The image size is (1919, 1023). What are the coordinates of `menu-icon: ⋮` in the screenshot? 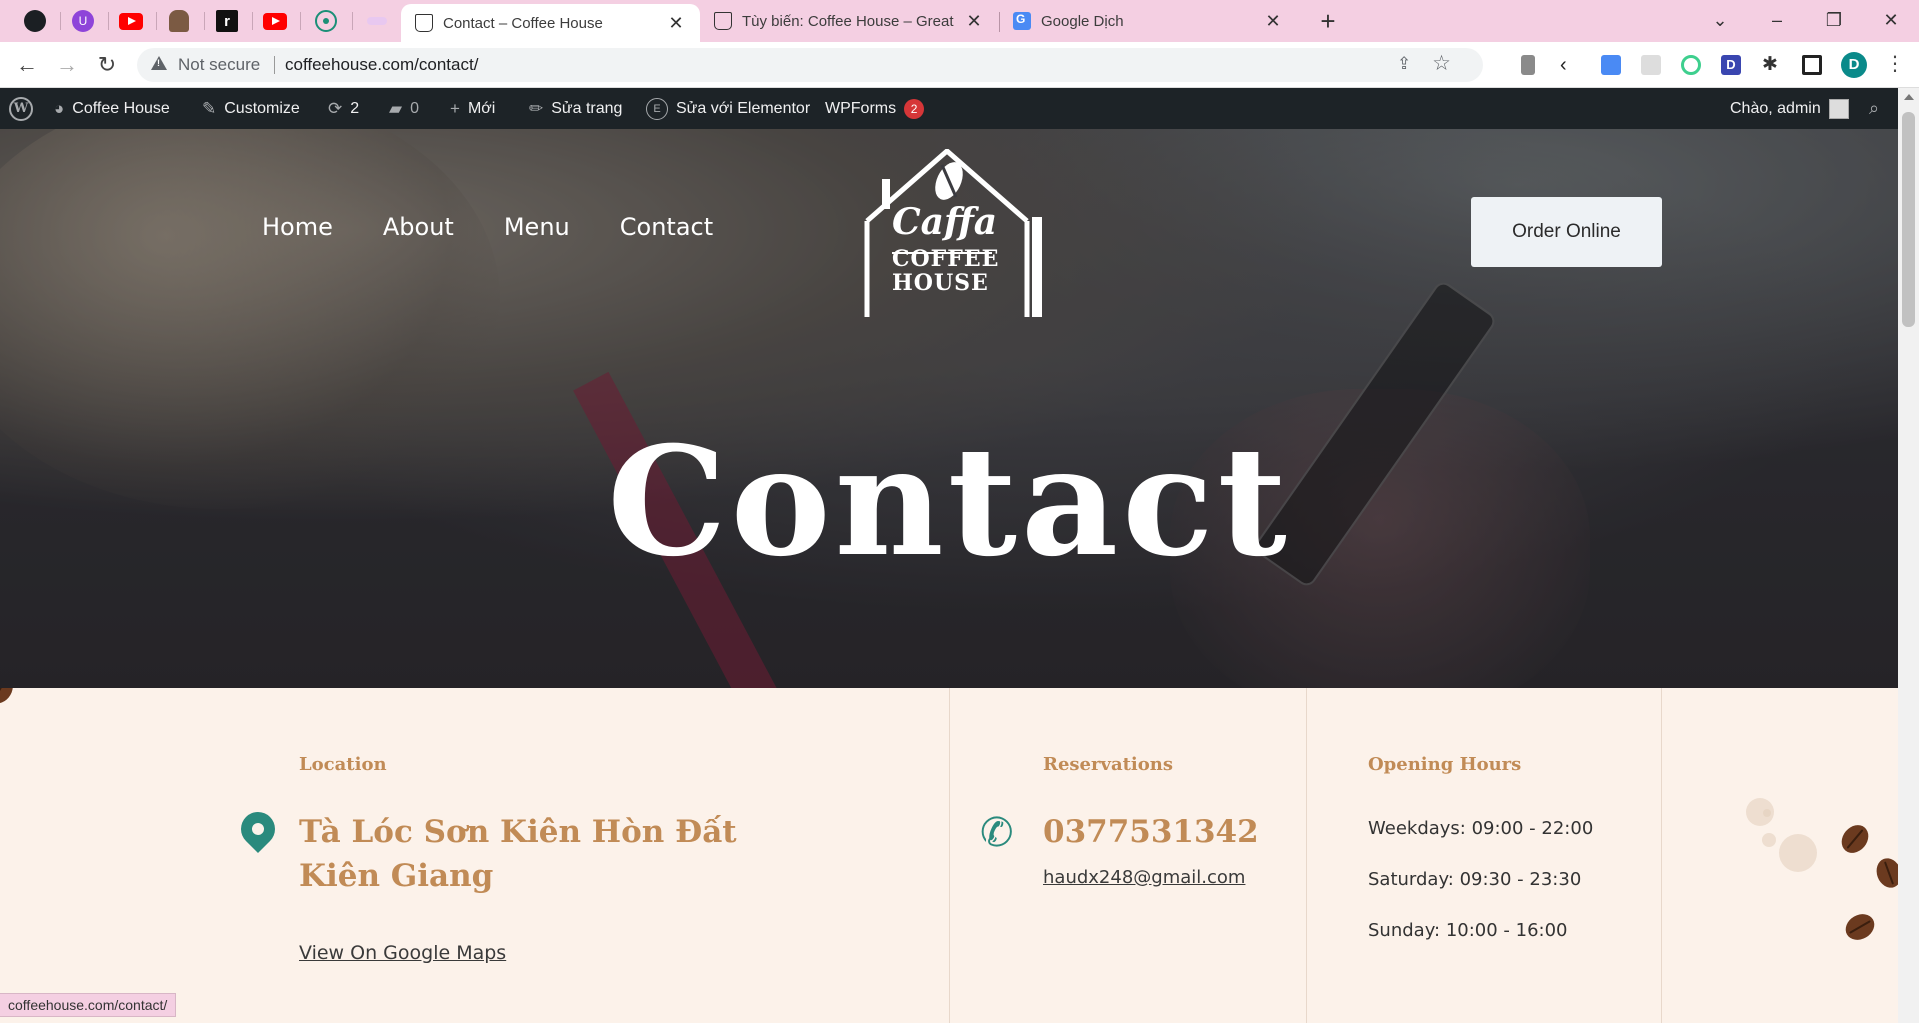 It's located at (1895, 63).